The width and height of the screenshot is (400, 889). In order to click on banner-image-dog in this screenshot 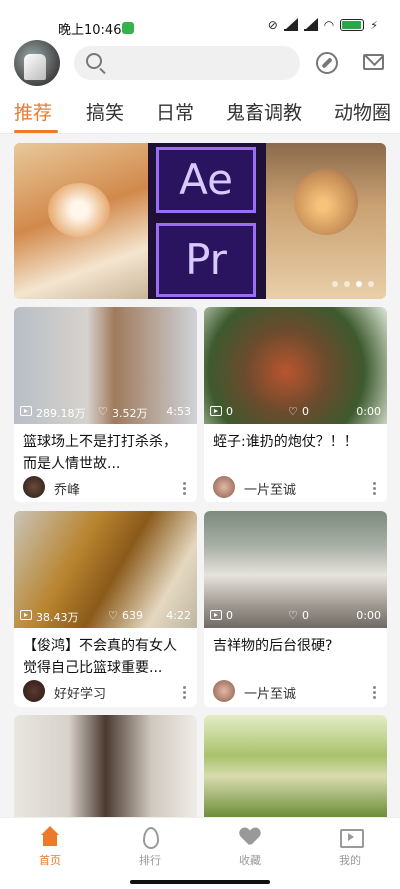, I will do `click(326, 221)`.